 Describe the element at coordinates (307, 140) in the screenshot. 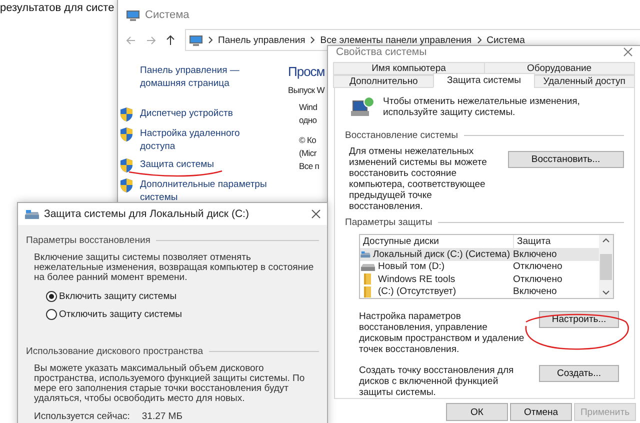

I see `copyright-text: © Ко` at that location.